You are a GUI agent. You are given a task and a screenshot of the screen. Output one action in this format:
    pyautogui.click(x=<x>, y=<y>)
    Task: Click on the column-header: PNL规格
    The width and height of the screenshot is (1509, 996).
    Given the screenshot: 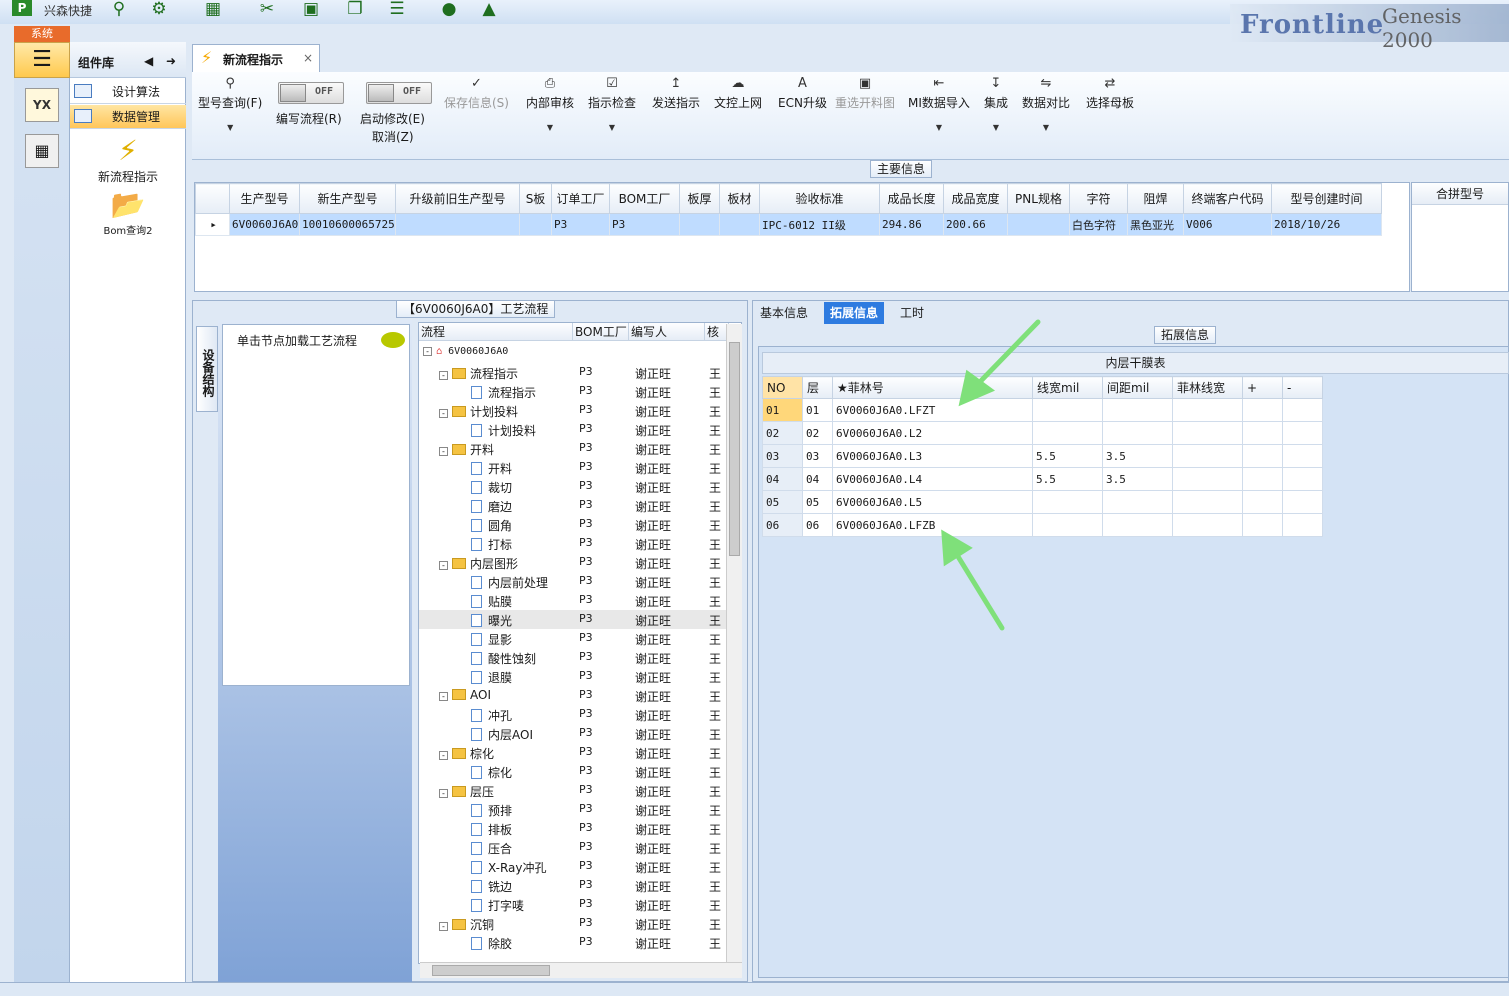 What is the action you would take?
    pyautogui.click(x=1038, y=198)
    